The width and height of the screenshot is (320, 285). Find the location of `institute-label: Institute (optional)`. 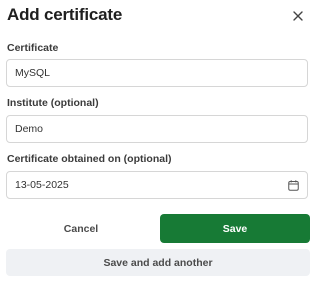

institute-label: Institute (optional) is located at coordinates (53, 103).